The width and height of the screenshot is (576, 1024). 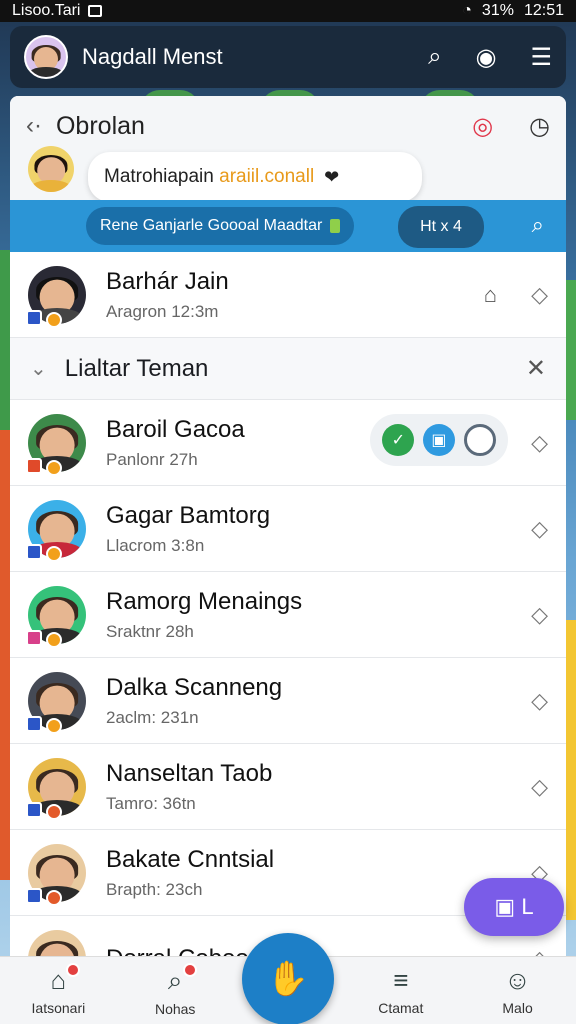 I want to click on reply-suggestion: Rene Ganjarle Goooal Maadtar, so click(x=220, y=226).